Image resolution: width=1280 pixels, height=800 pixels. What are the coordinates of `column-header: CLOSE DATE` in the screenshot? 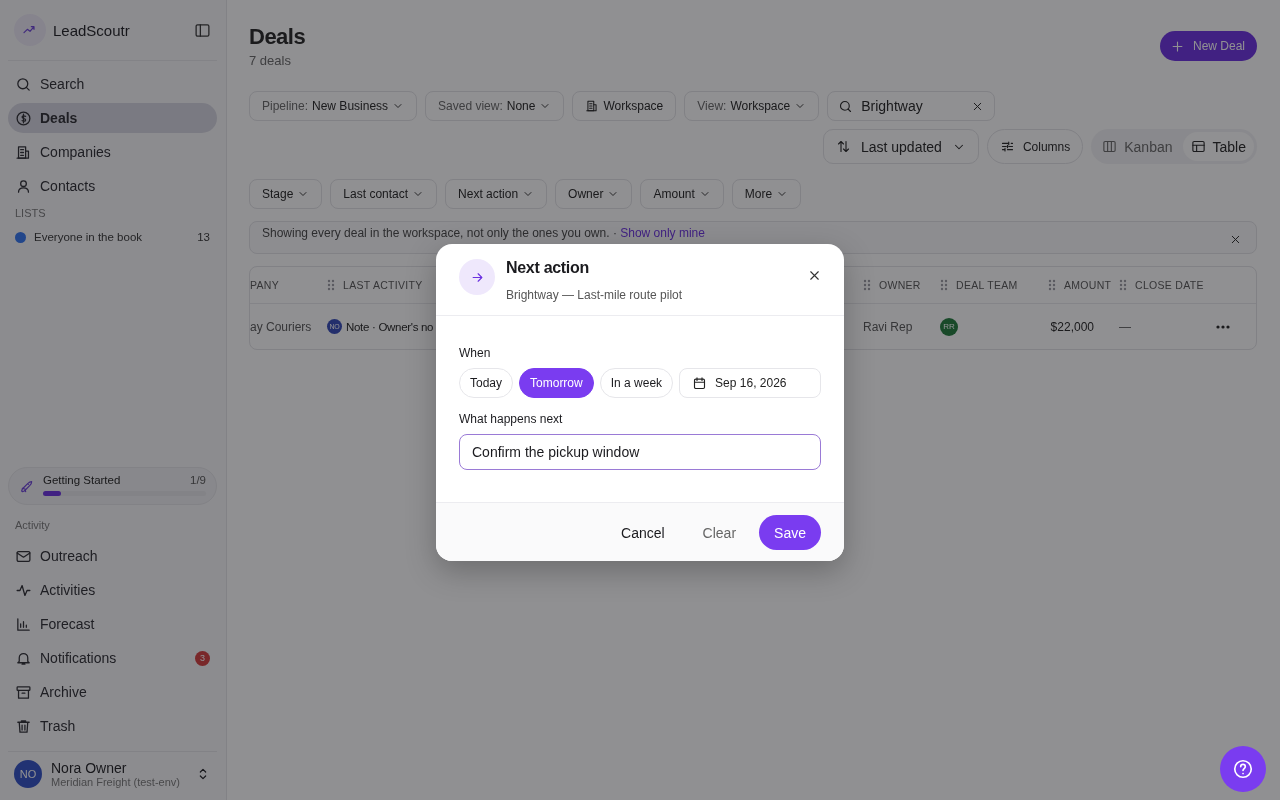 It's located at (1167, 285).